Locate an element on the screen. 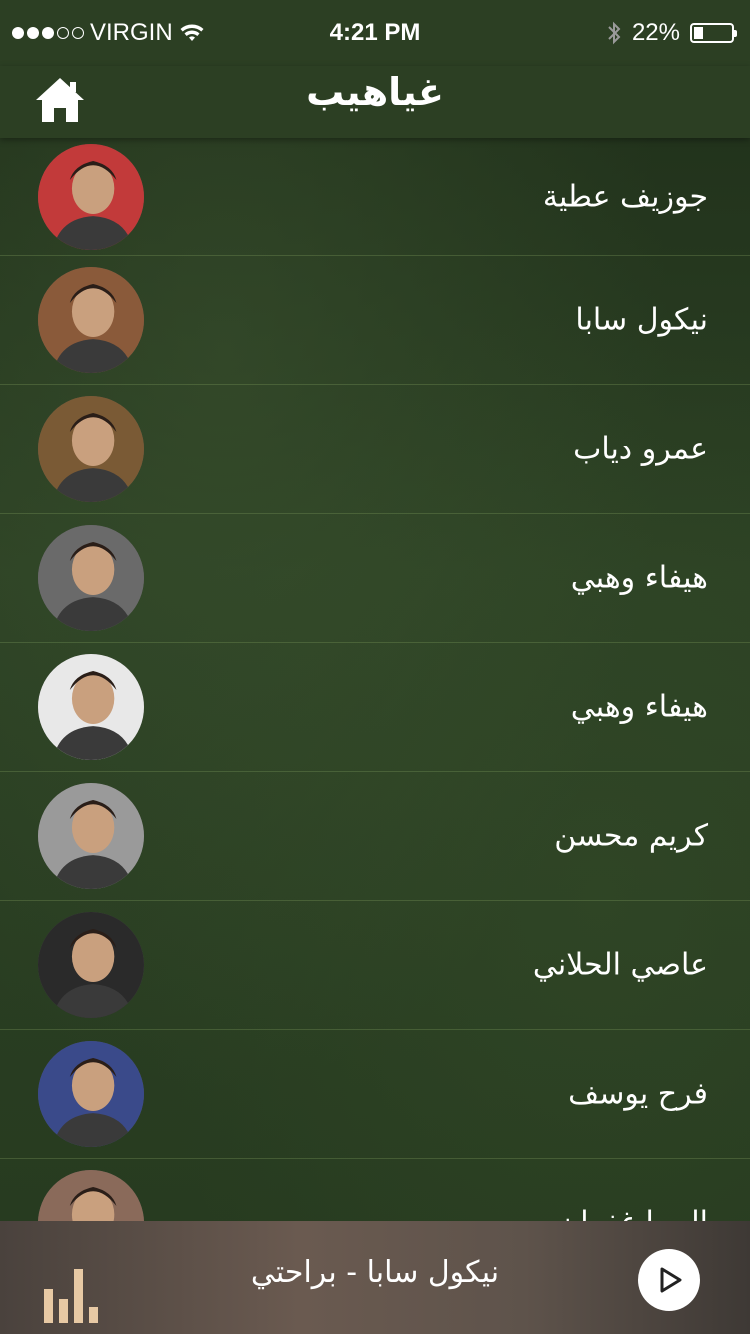 This screenshot has height=1334, width=750. artist-name: عاصي الحلاني is located at coordinates (620, 965).